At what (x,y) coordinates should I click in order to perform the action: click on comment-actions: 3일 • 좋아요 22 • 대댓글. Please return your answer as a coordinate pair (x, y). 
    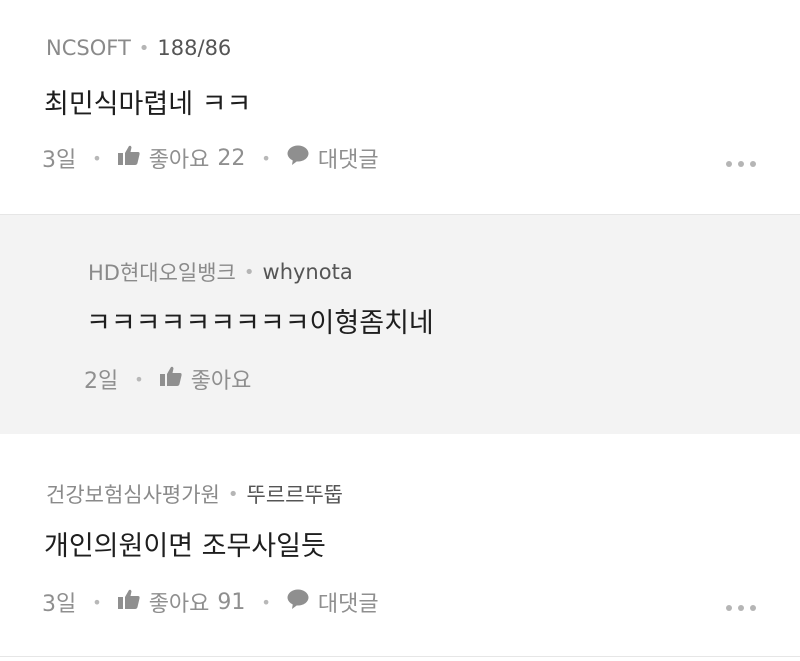
    Looking at the image, I should click on (210, 158).